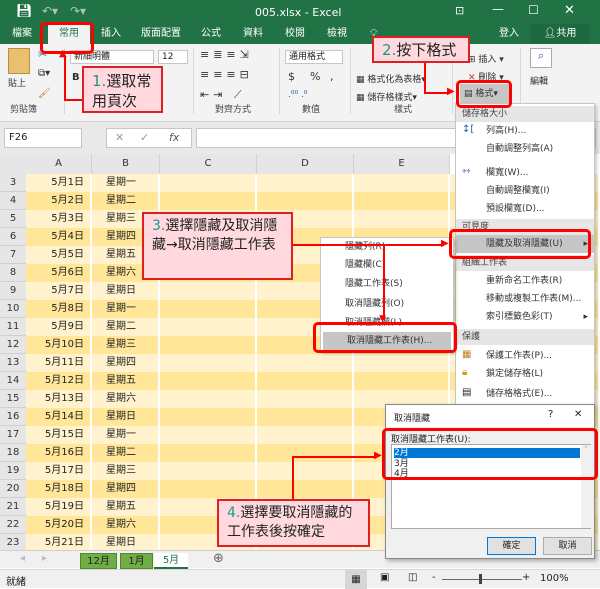  What do you see at coordinates (13, 255) in the screenshot?
I see `row-header: 7` at bounding box center [13, 255].